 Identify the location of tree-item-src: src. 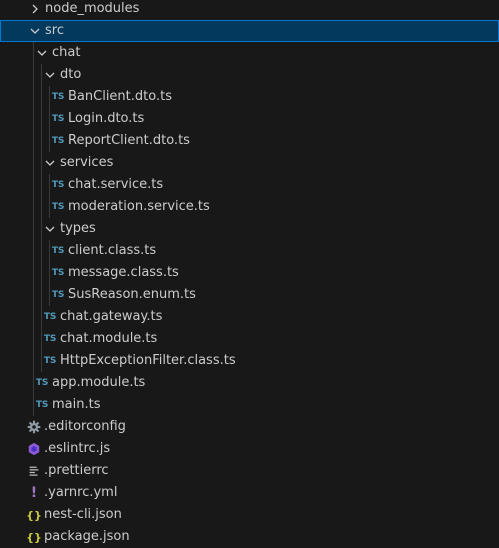
(249, 31).